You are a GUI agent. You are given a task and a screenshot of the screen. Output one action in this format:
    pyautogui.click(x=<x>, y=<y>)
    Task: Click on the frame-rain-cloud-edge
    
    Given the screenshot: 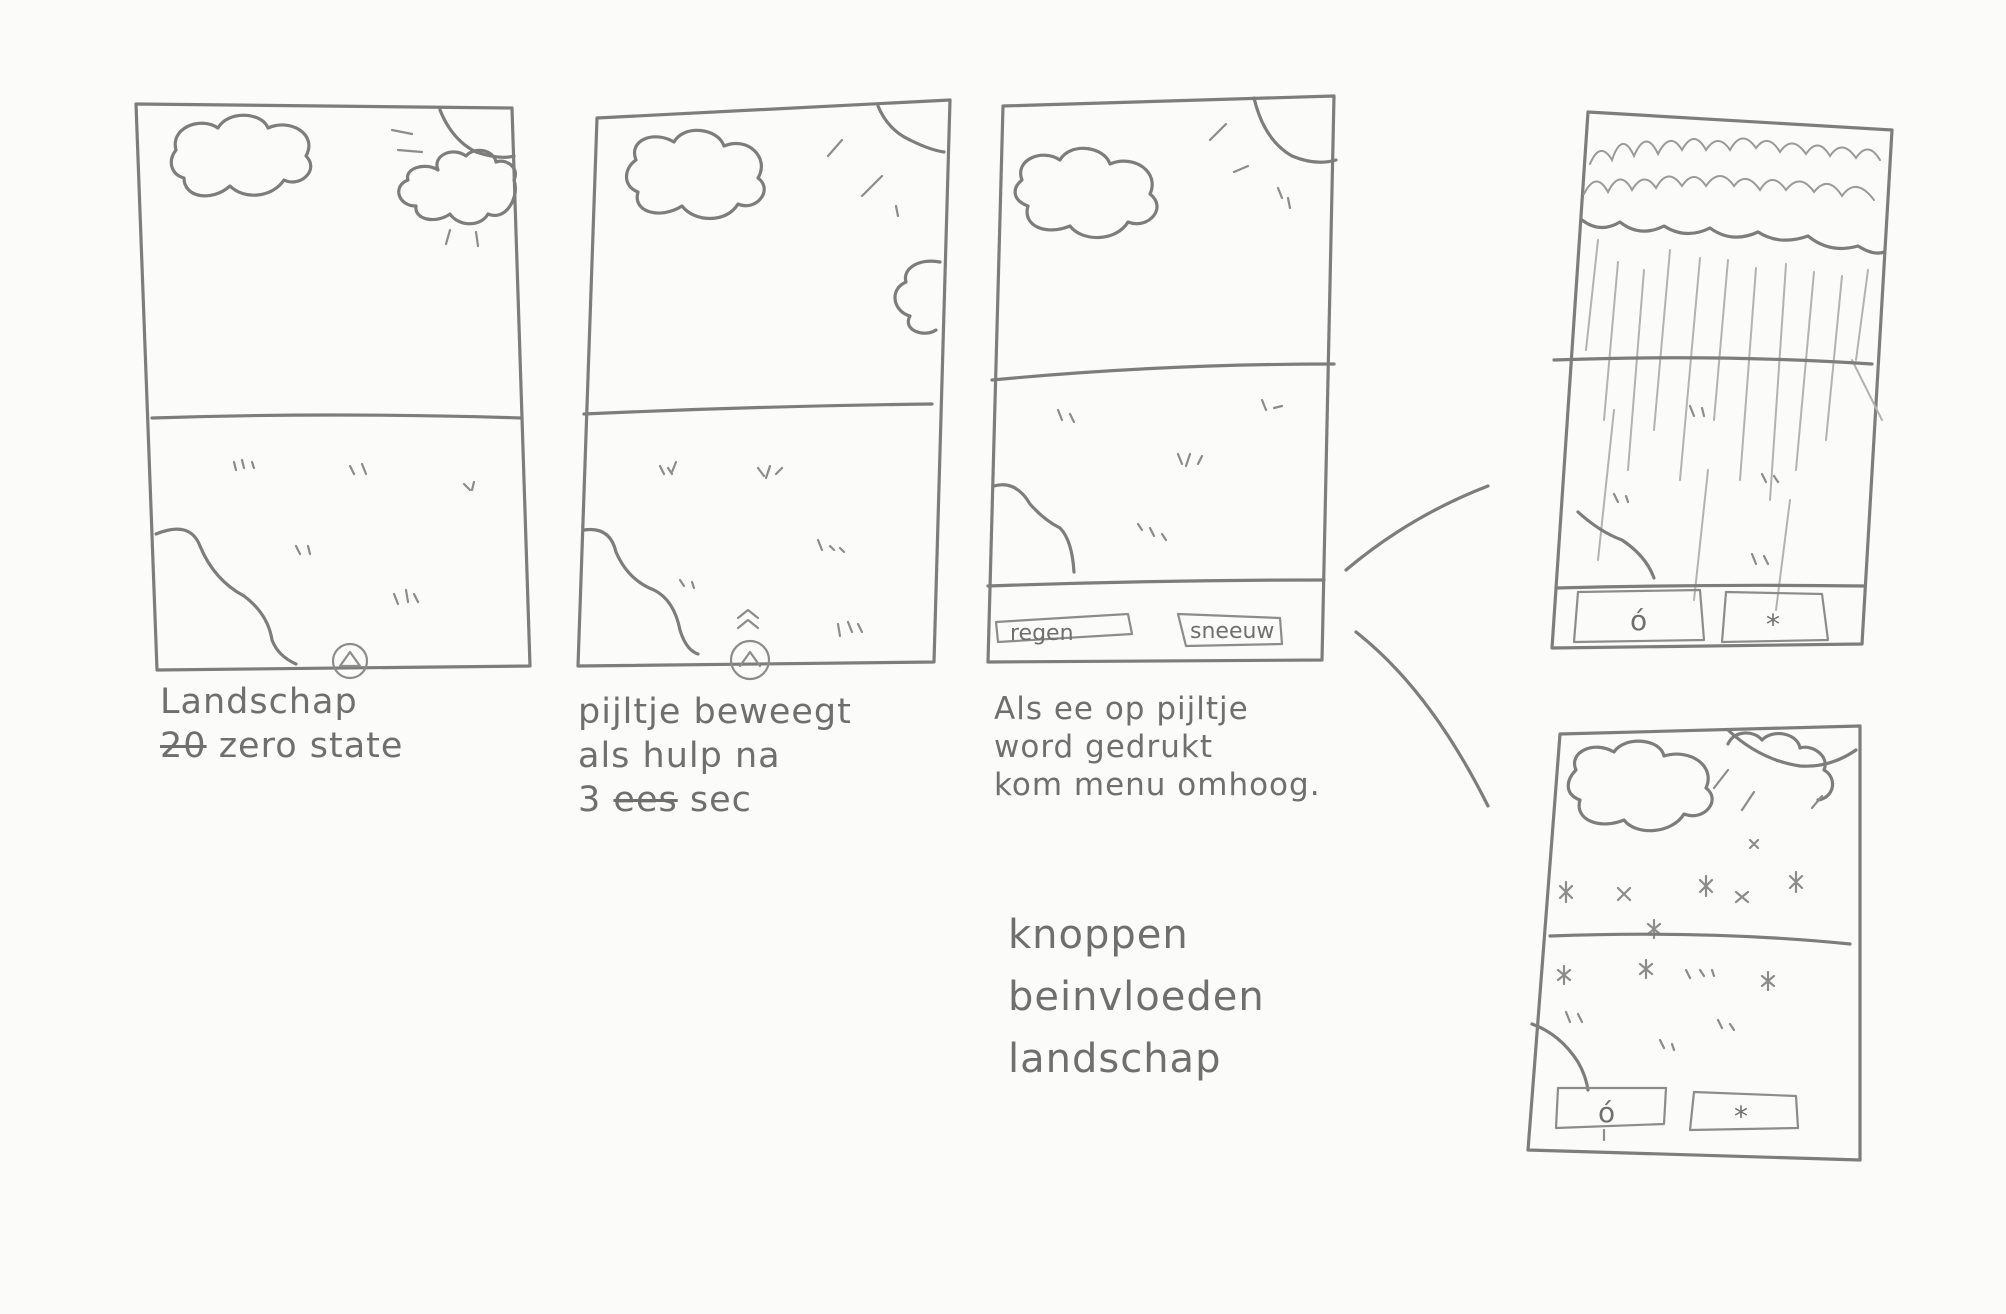 What is the action you would take?
    pyautogui.click(x=1733, y=236)
    